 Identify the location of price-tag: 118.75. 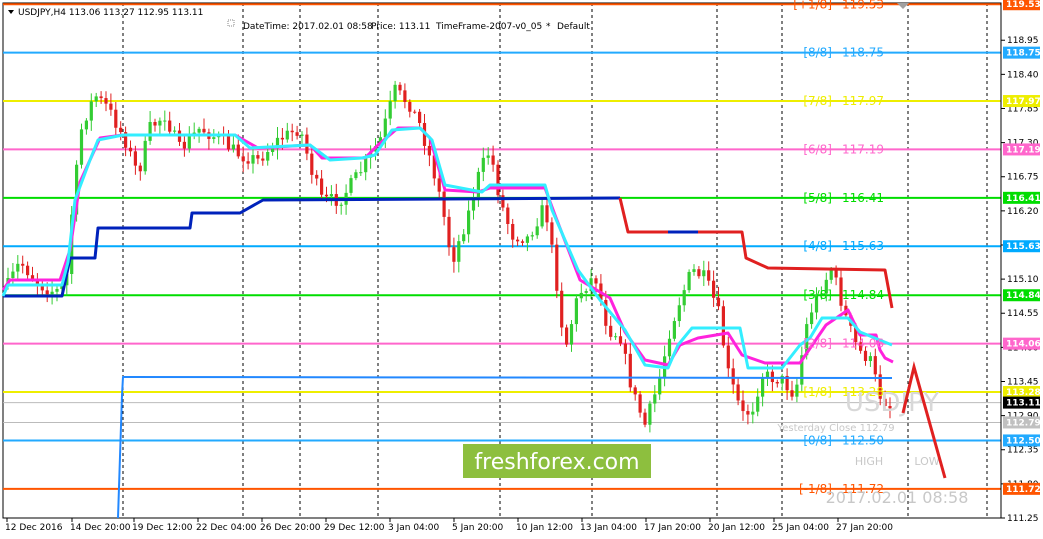
(1022, 52).